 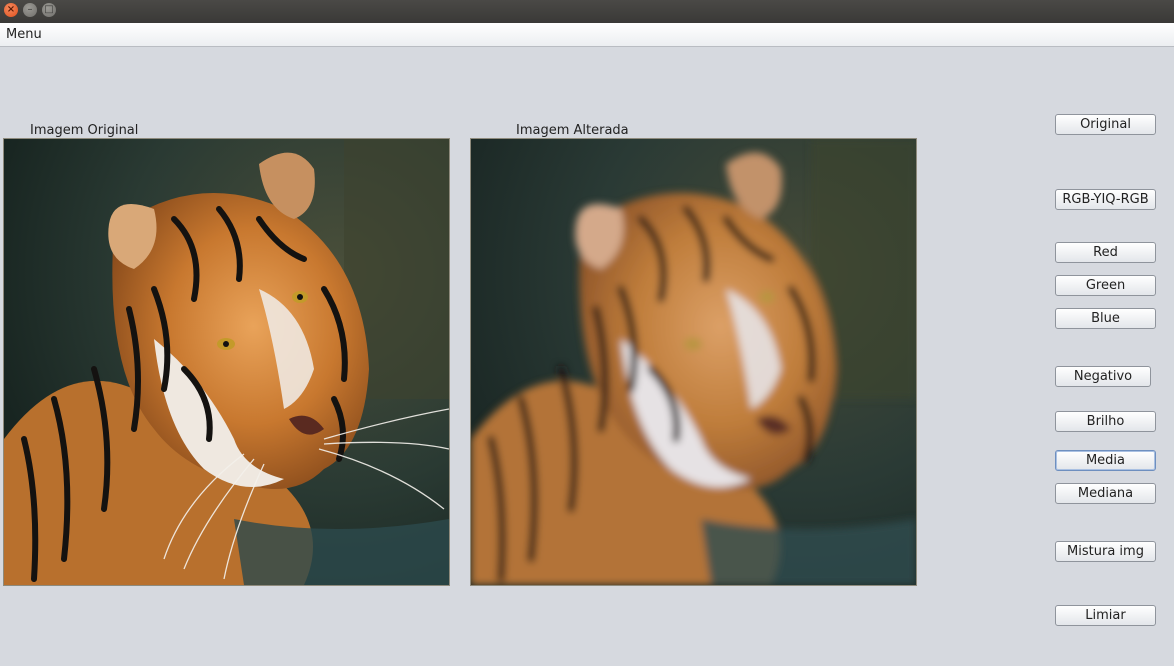 I want to click on media-button: Media, so click(x=1105, y=460).